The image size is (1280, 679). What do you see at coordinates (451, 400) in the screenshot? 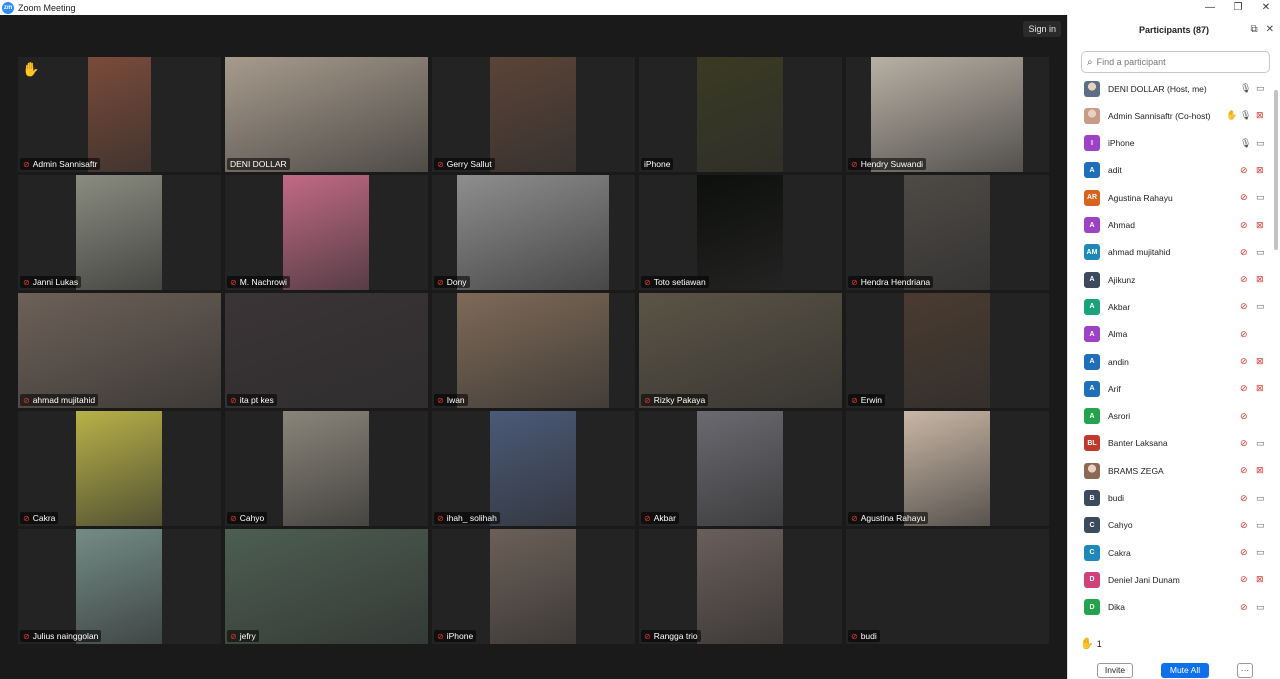
I see `participant-name-tag: ⊘ Iwan` at bounding box center [451, 400].